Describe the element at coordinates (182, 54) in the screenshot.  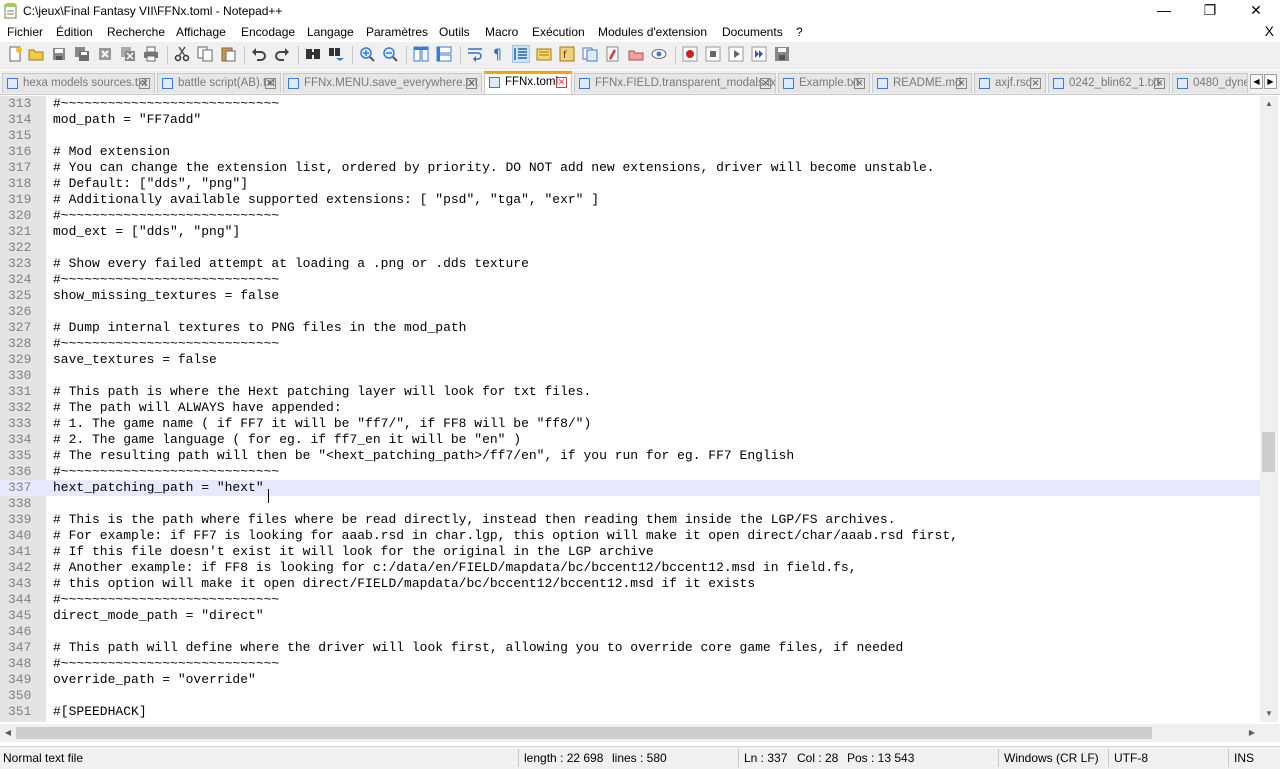
I see `cut-icon` at that location.